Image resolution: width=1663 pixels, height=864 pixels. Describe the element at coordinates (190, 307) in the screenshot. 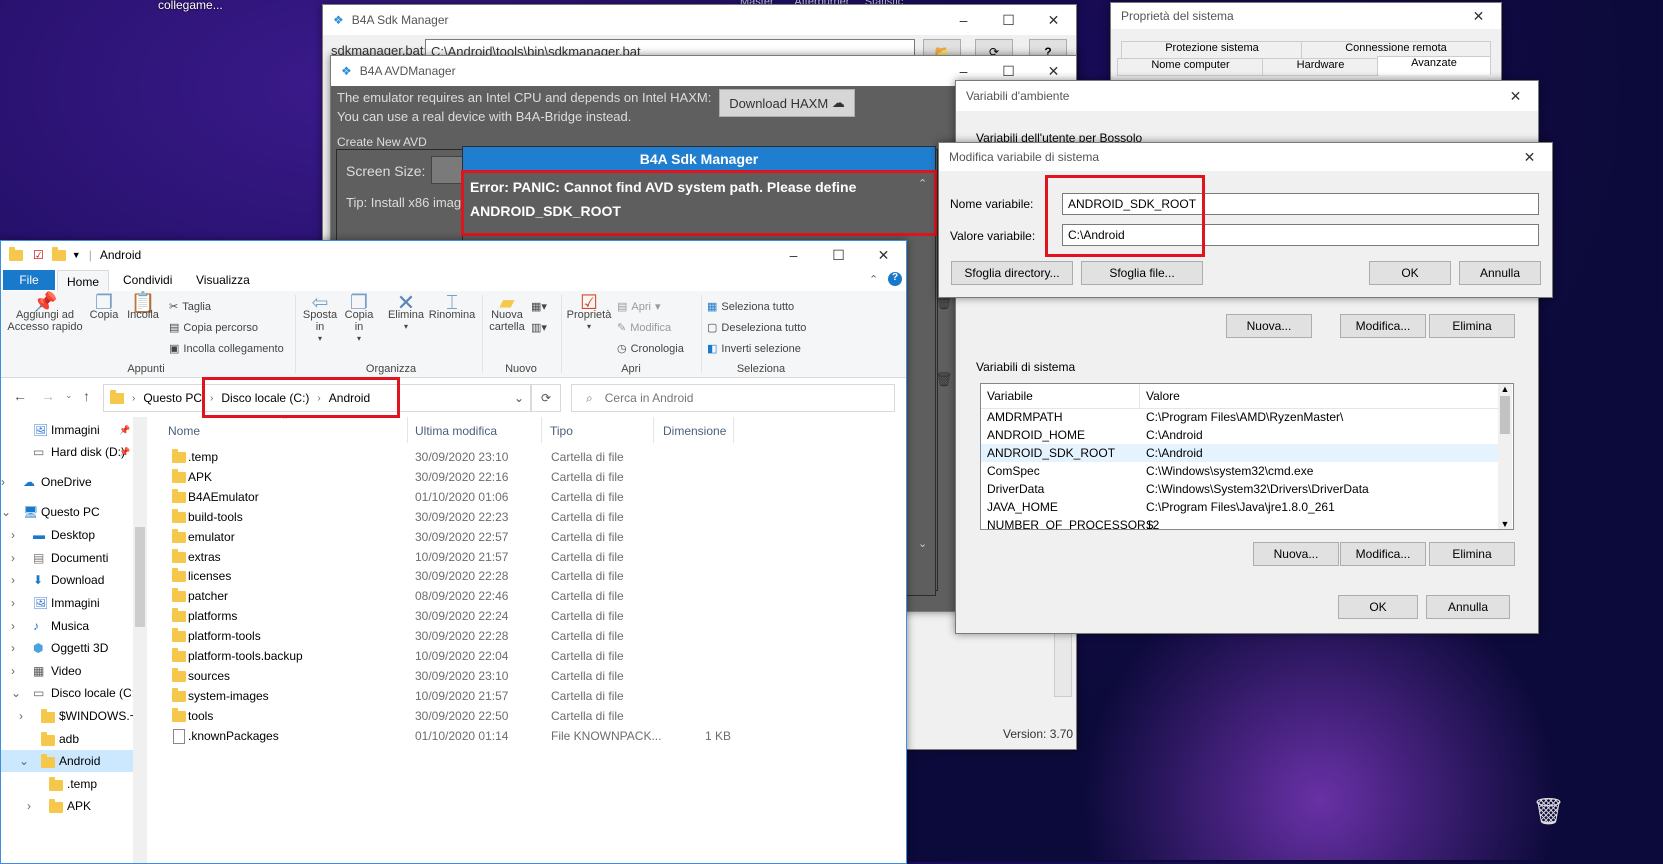

I see `cut-button: ✂ Taglia` at that location.